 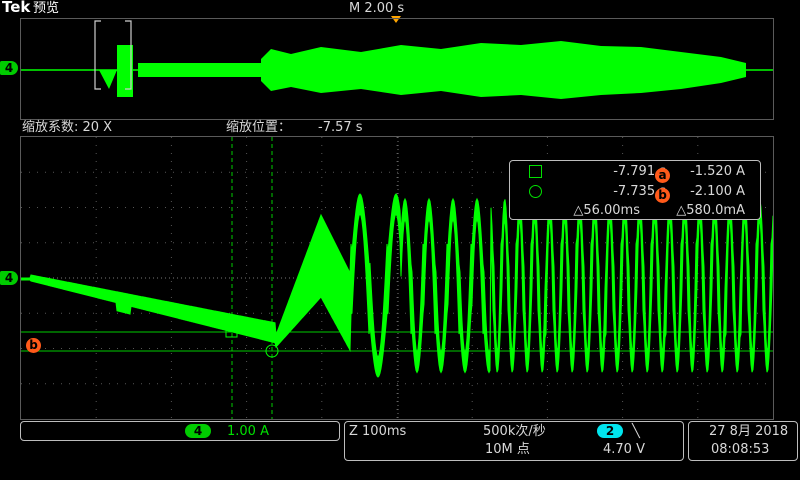 What do you see at coordinates (639, 191) in the screenshot?
I see `cursor2-time: -7.735 s` at bounding box center [639, 191].